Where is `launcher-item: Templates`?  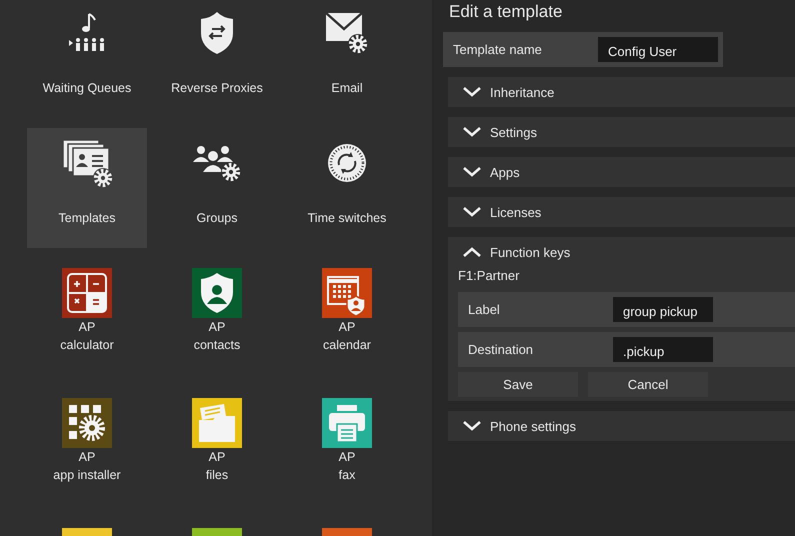 launcher-item: Templates is located at coordinates (87, 188).